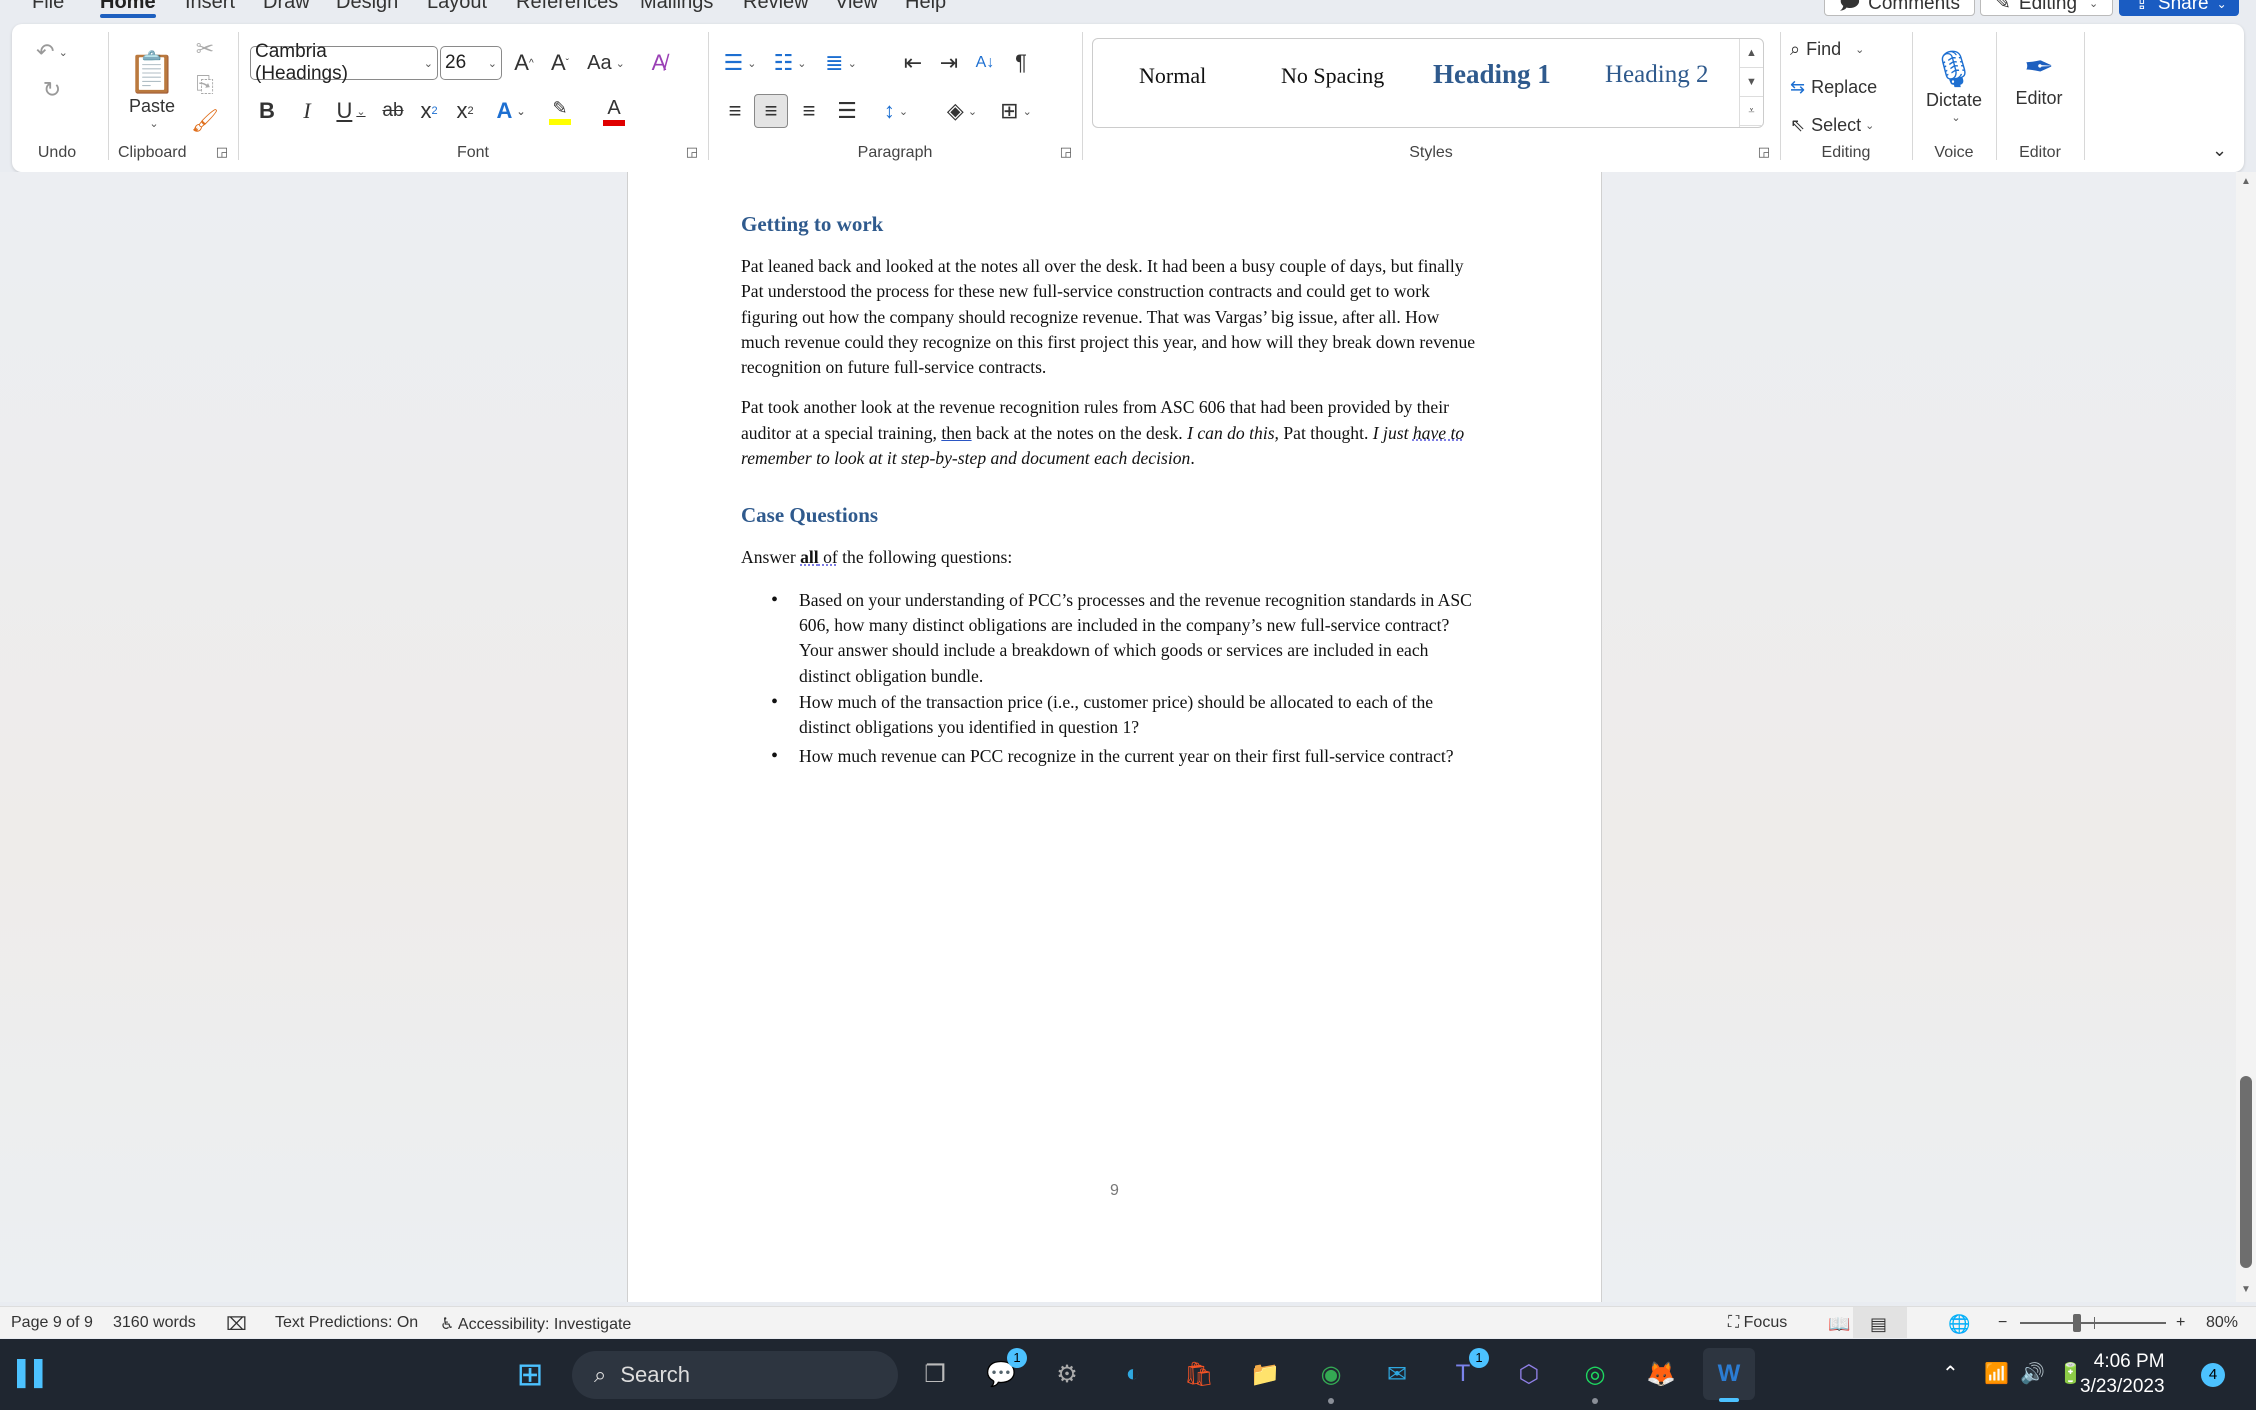 Image resolution: width=2256 pixels, height=1410 pixels. What do you see at coordinates (2179, 8) in the screenshot?
I see `share-button: ⇪ Share ⌄` at bounding box center [2179, 8].